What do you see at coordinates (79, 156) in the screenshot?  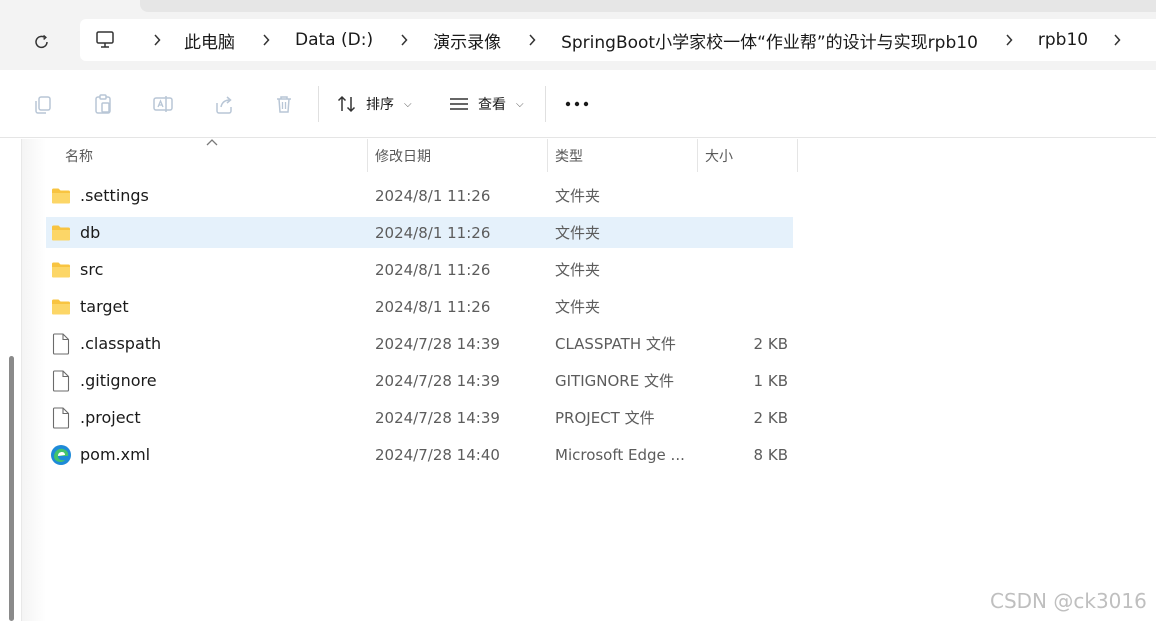 I see `column-header-name-label: 名称` at bounding box center [79, 156].